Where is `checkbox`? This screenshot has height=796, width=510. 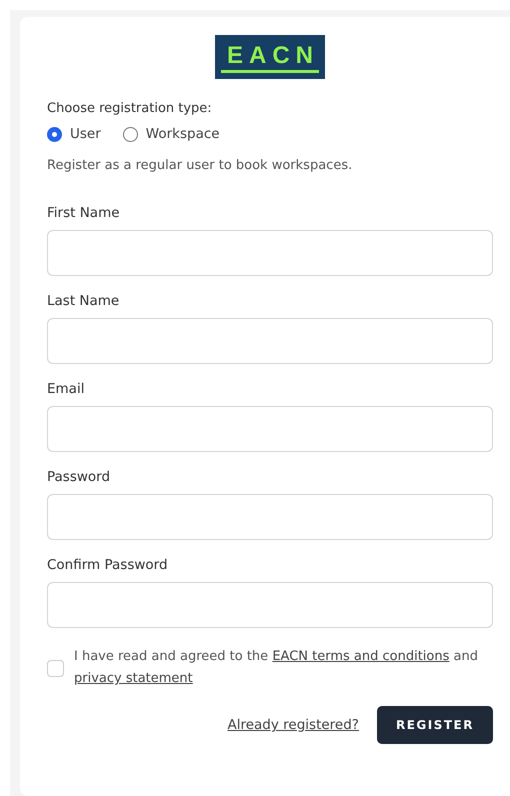 checkbox is located at coordinates (55, 668).